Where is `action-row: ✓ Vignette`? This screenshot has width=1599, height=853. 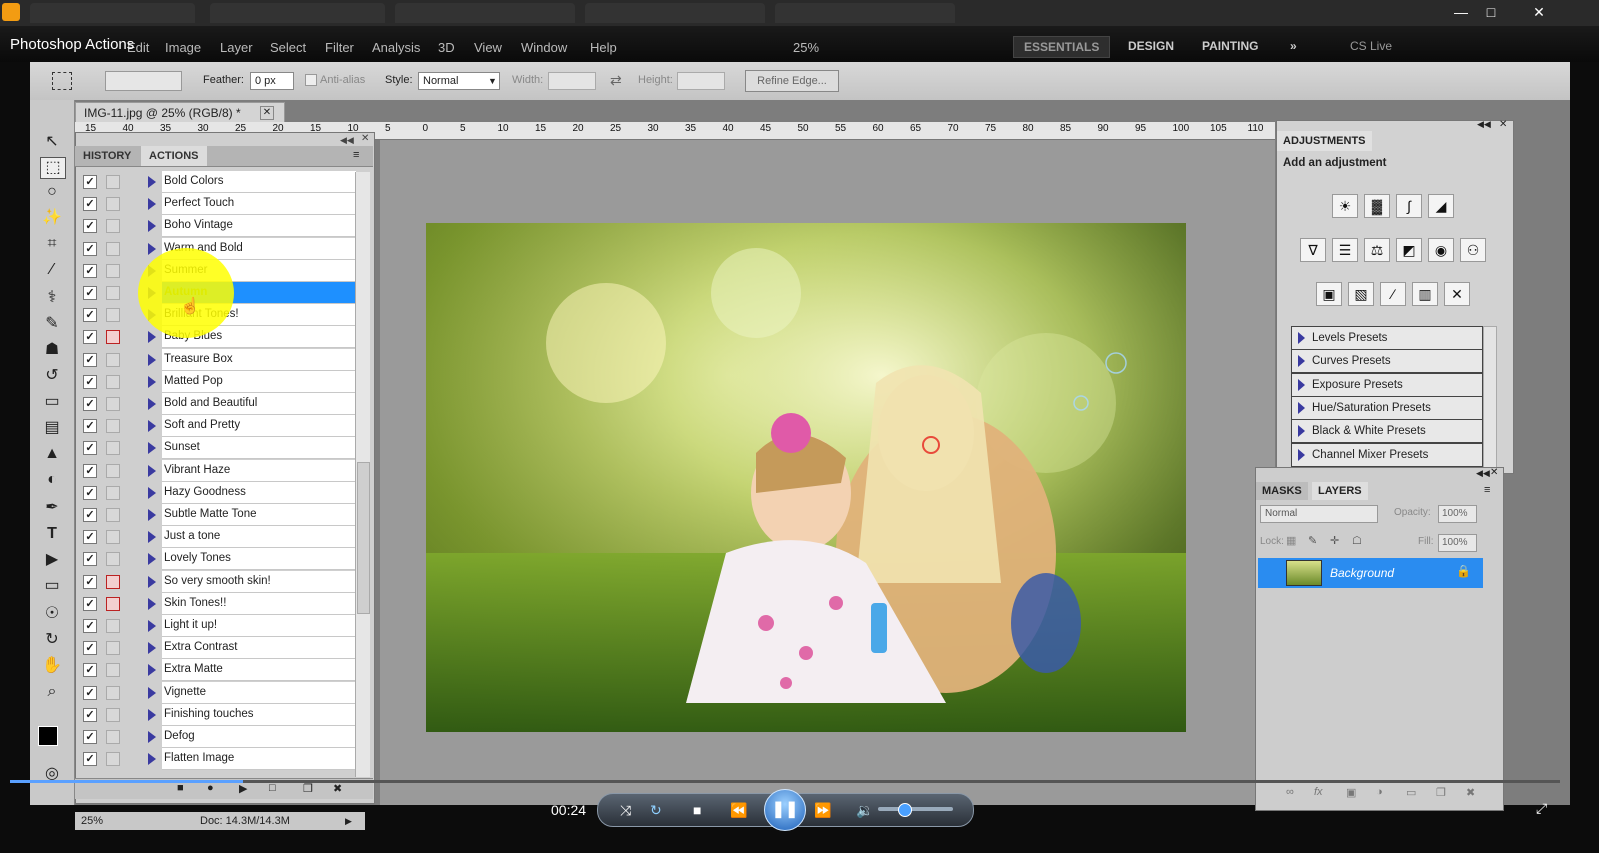
action-row: ✓ Vignette is located at coordinates (217, 692).